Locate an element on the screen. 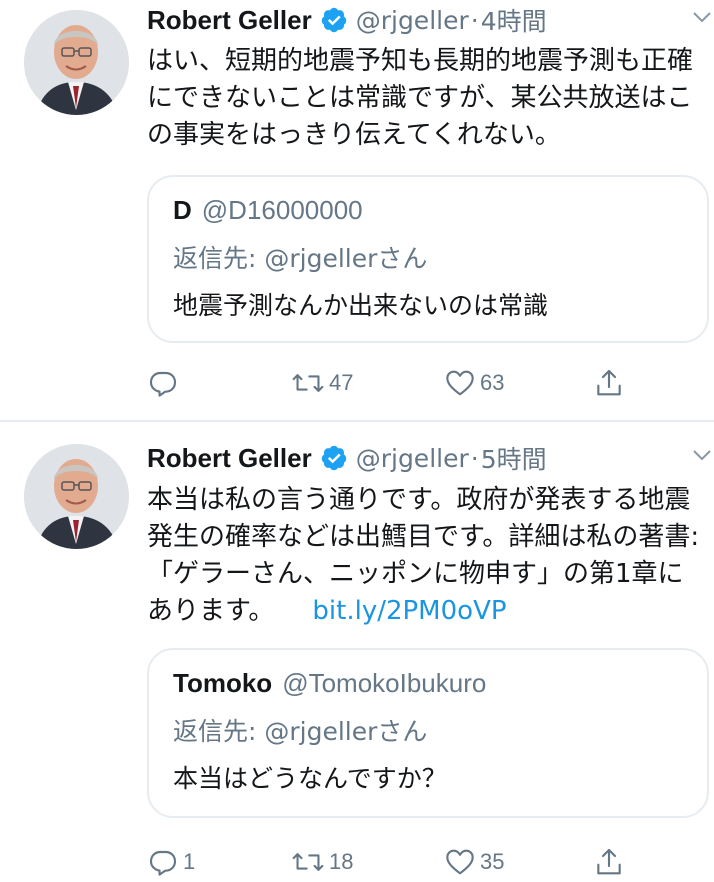 The image size is (714, 882). reply-button is located at coordinates (165, 383).